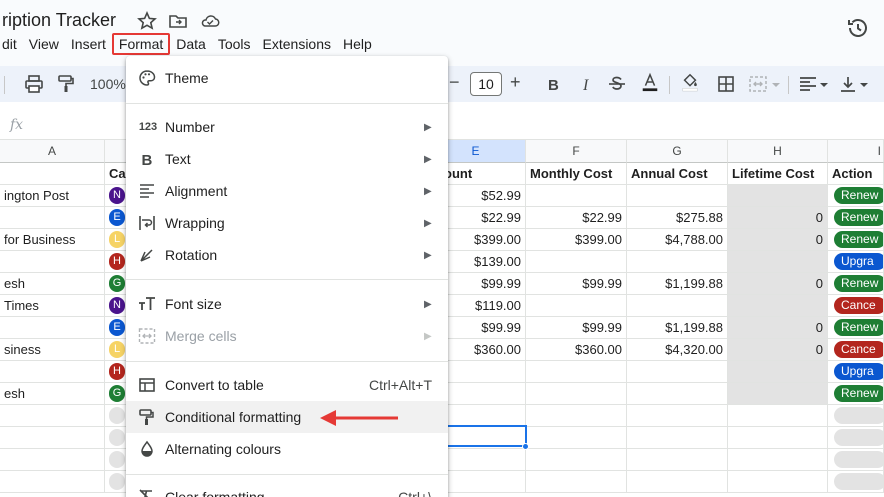  Describe the element at coordinates (147, 21) in the screenshot. I see `star-icon` at that location.